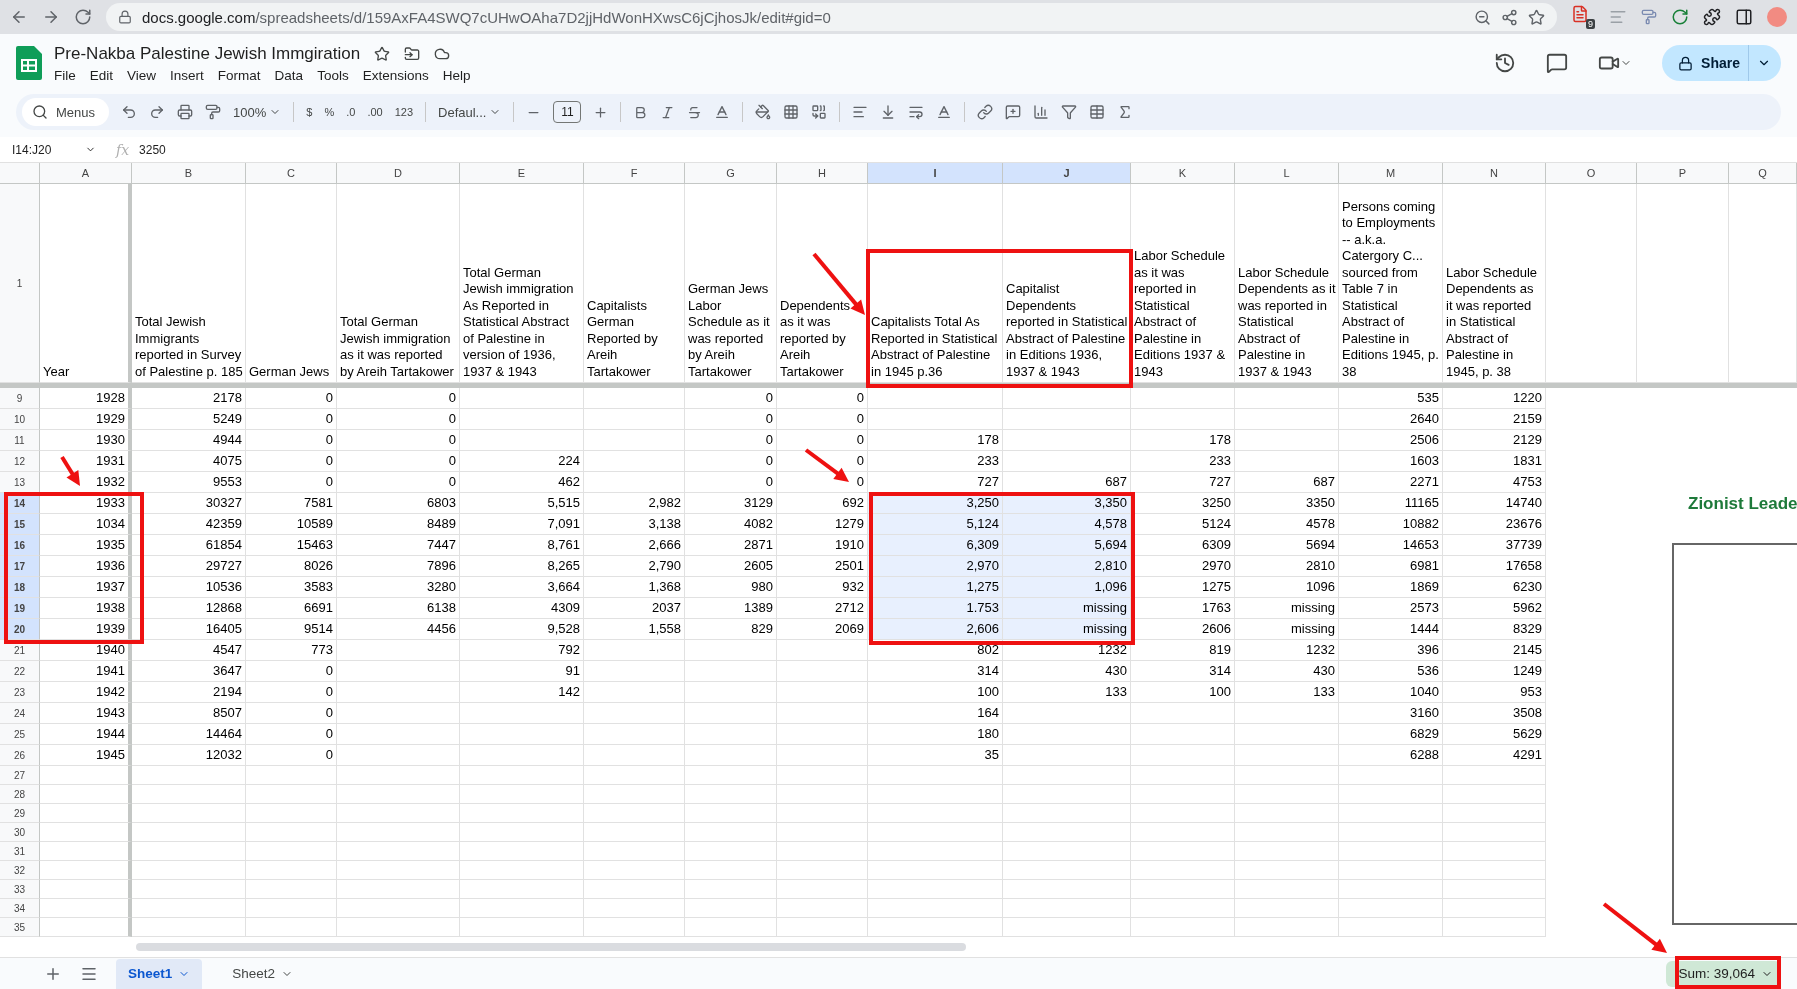 The width and height of the screenshot is (1797, 989). What do you see at coordinates (791, 112) in the screenshot?
I see `borders-icon` at bounding box center [791, 112].